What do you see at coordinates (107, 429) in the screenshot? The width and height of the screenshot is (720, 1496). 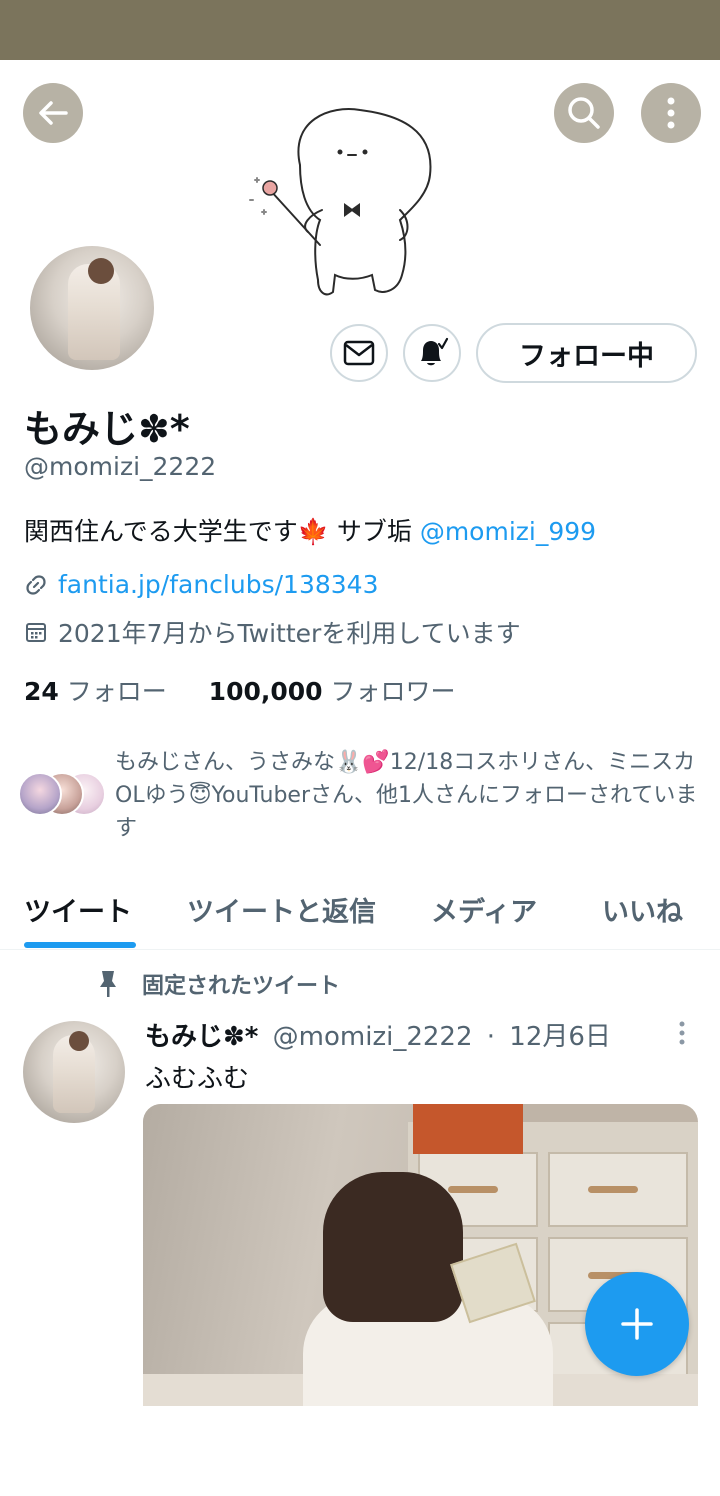 I see `display-name: もみじ✽*` at bounding box center [107, 429].